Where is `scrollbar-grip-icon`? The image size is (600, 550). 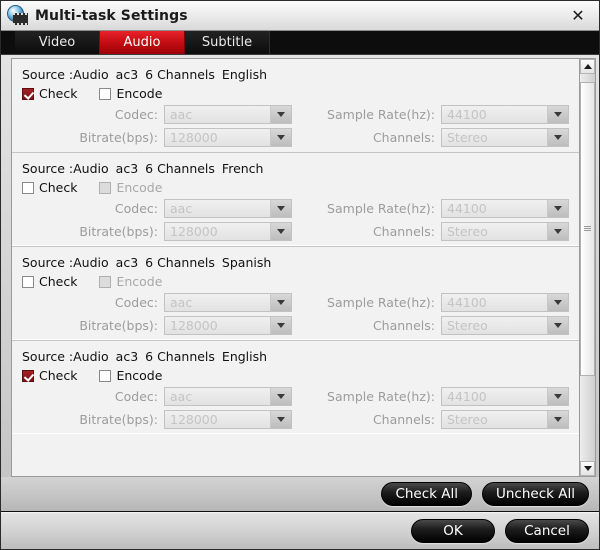
scrollbar-grip-icon is located at coordinates (587, 229).